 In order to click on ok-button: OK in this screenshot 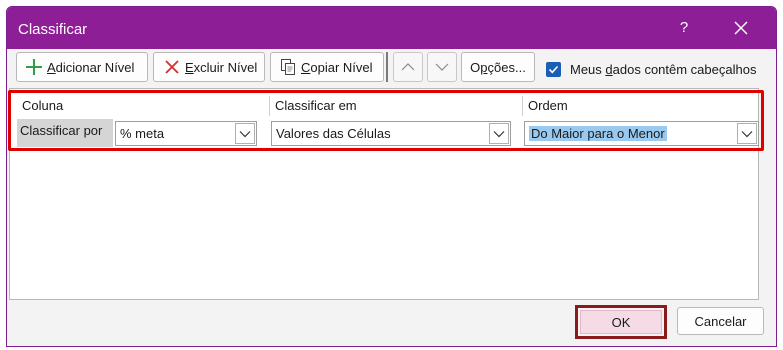, I will do `click(621, 322)`.